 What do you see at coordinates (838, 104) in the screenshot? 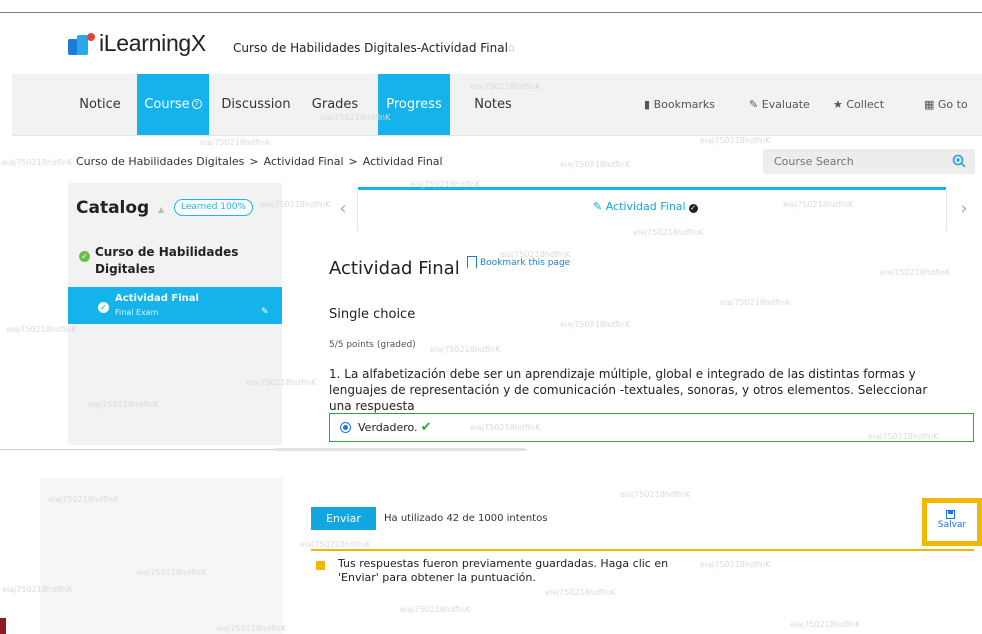
I see `star-icon: ★` at bounding box center [838, 104].